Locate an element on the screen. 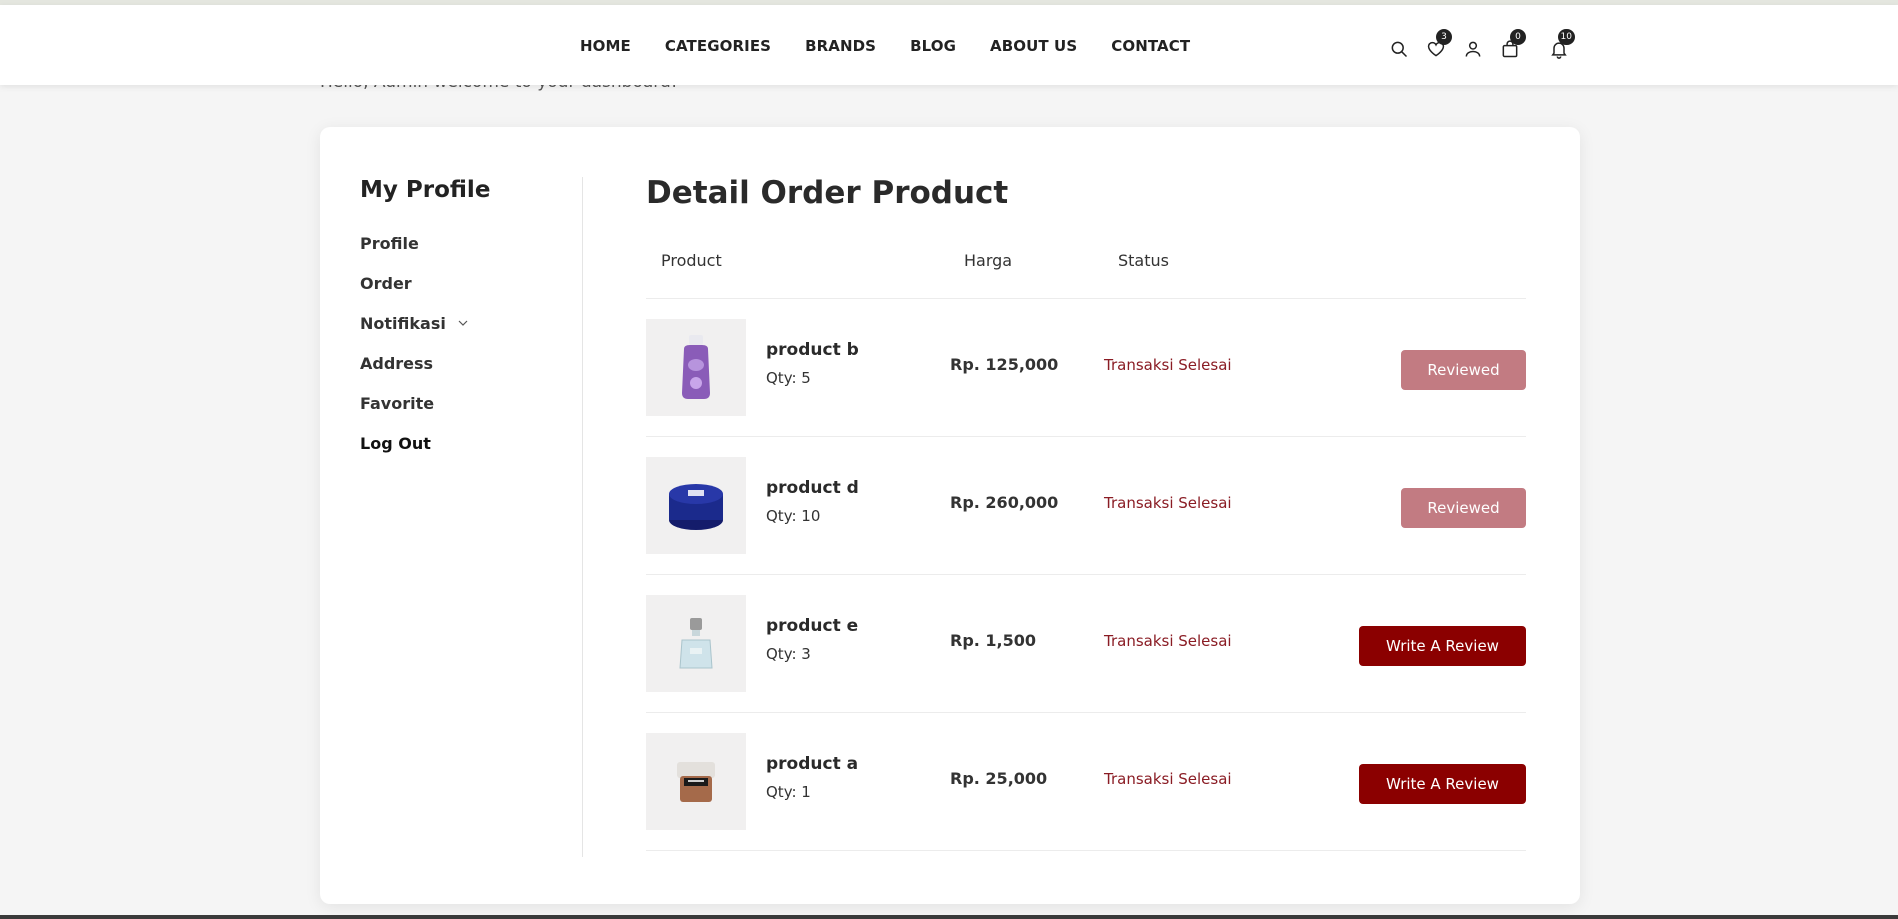 This screenshot has width=1898, height=919. nav-blog: BLOG is located at coordinates (933, 46).